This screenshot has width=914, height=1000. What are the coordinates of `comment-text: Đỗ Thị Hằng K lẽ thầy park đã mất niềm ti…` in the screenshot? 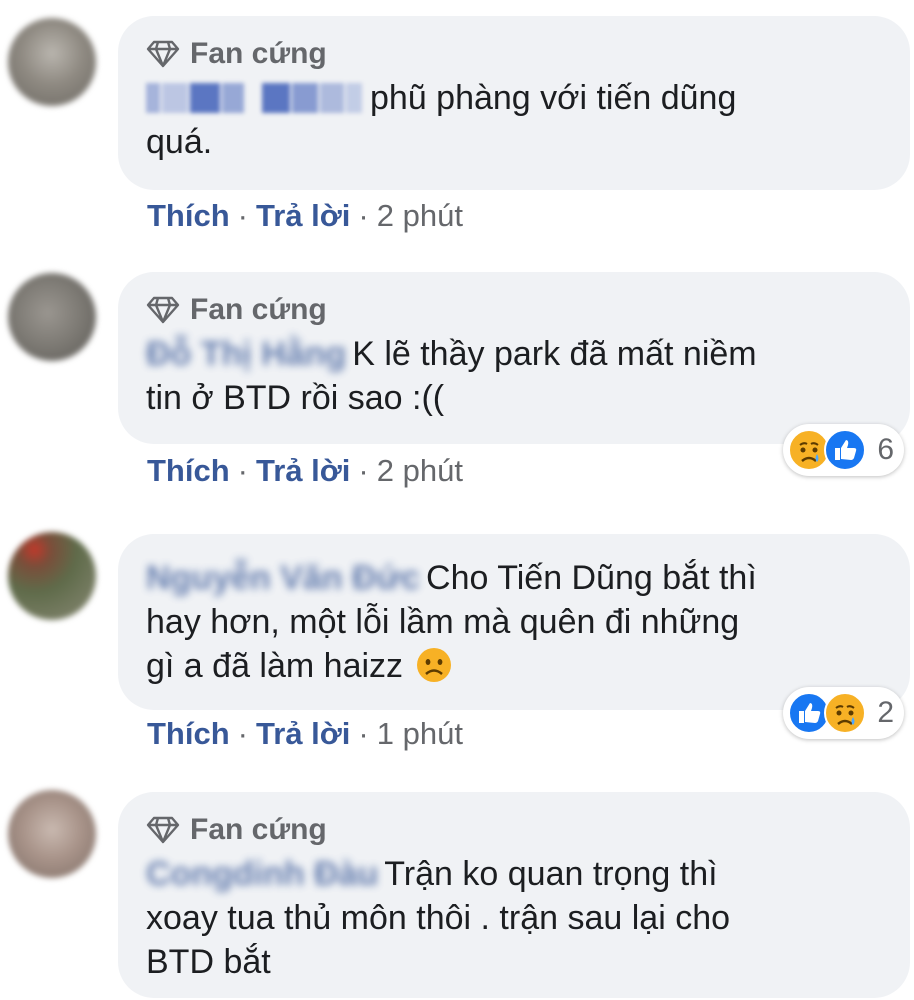 It's located at (514, 376).